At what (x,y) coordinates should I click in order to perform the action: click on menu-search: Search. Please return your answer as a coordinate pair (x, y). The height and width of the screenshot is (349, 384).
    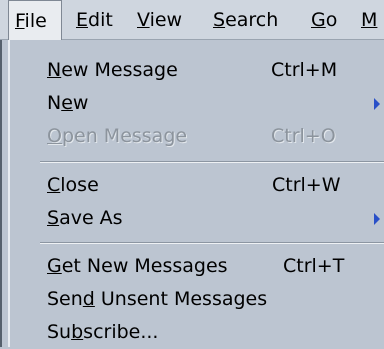
    Looking at the image, I should click on (245, 20).